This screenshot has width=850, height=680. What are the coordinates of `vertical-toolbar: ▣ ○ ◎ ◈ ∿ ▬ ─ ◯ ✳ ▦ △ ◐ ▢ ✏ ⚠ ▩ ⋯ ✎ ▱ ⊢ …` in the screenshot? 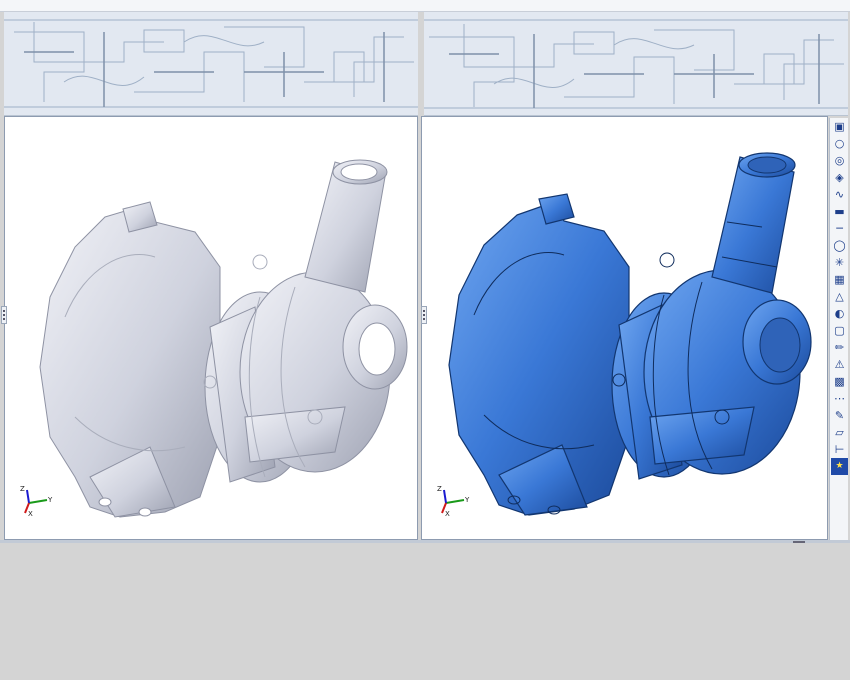 It's located at (838, 329).